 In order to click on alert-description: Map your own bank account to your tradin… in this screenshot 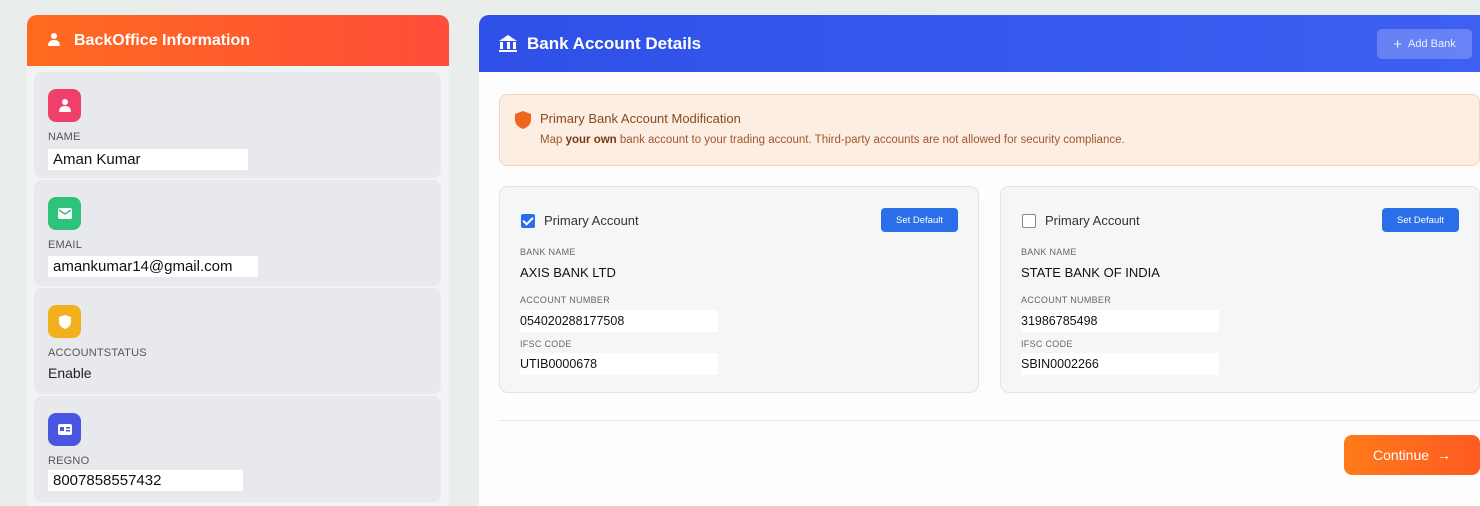, I will do `click(832, 140)`.